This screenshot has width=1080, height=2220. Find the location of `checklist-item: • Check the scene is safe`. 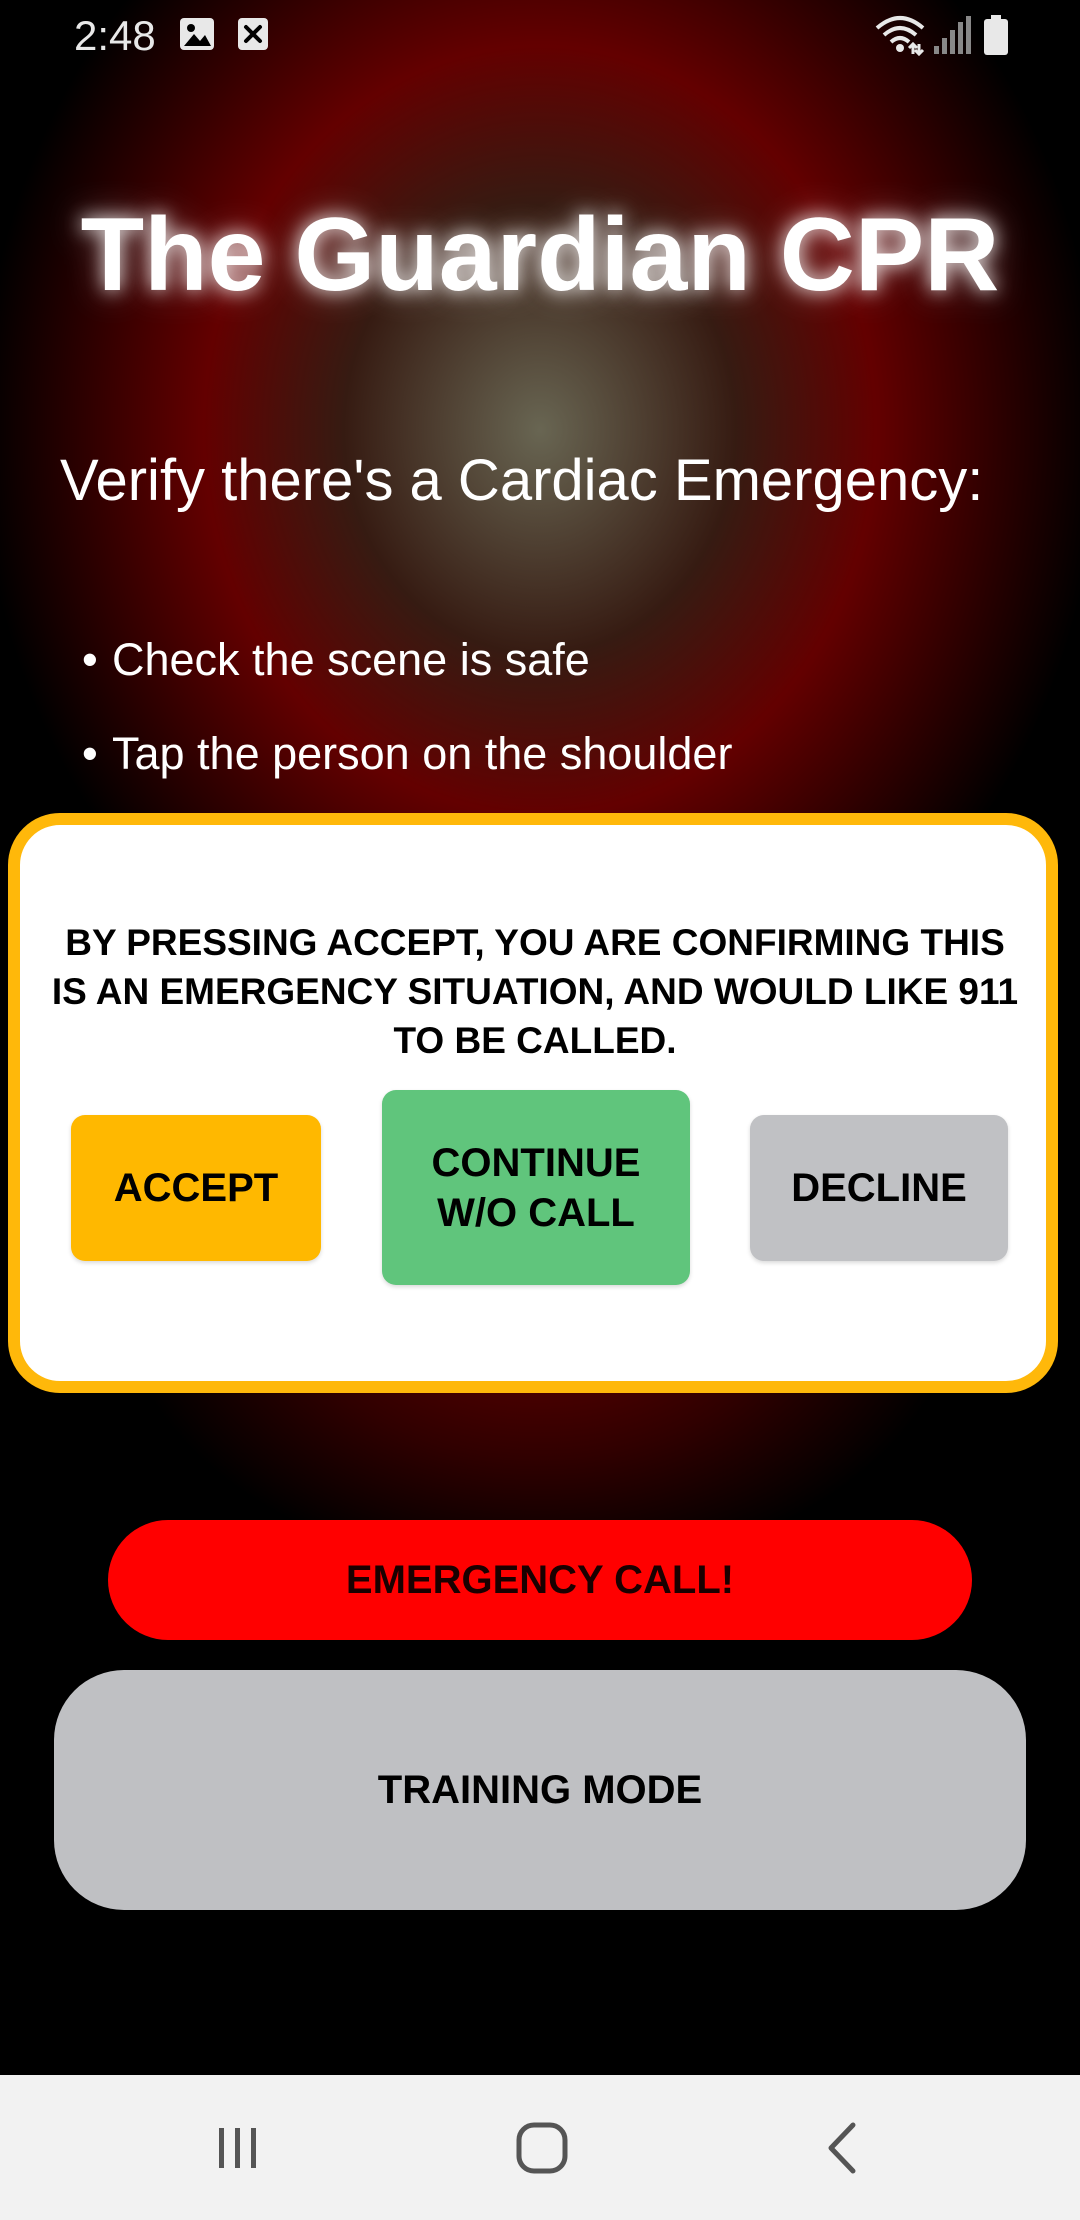

checklist-item: • Check the scene is safe is located at coordinates (407, 677).